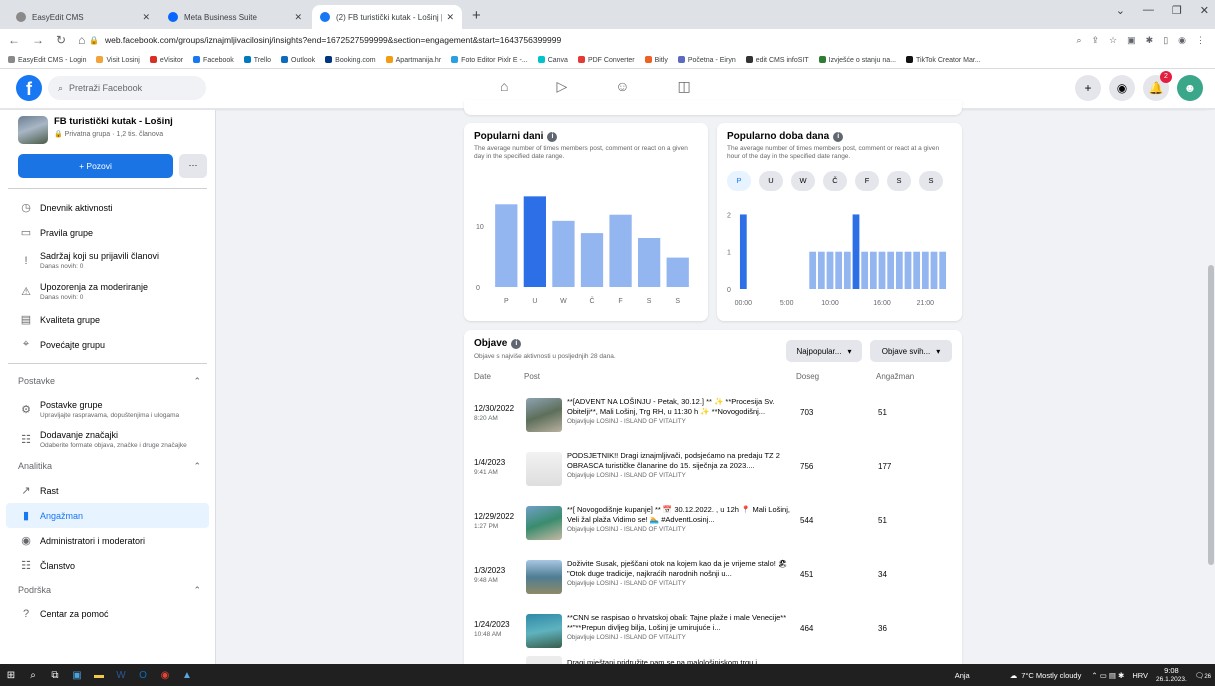 Image resolution: width=1215 pixels, height=686 pixels. Describe the element at coordinates (11, 675) in the screenshot. I see `windows-start-icon: ⊞` at that location.